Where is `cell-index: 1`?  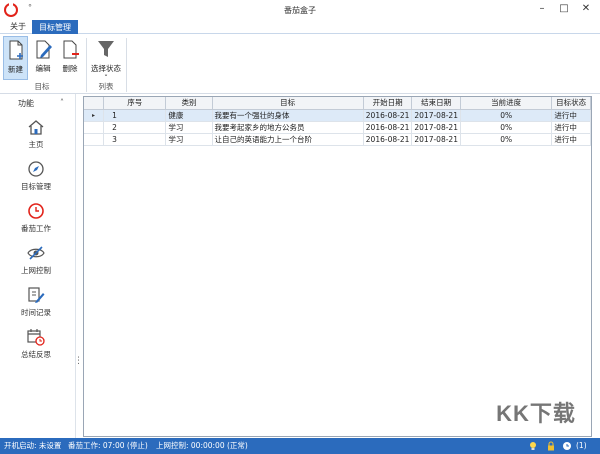
cell-index: 1 is located at coordinates (135, 115).